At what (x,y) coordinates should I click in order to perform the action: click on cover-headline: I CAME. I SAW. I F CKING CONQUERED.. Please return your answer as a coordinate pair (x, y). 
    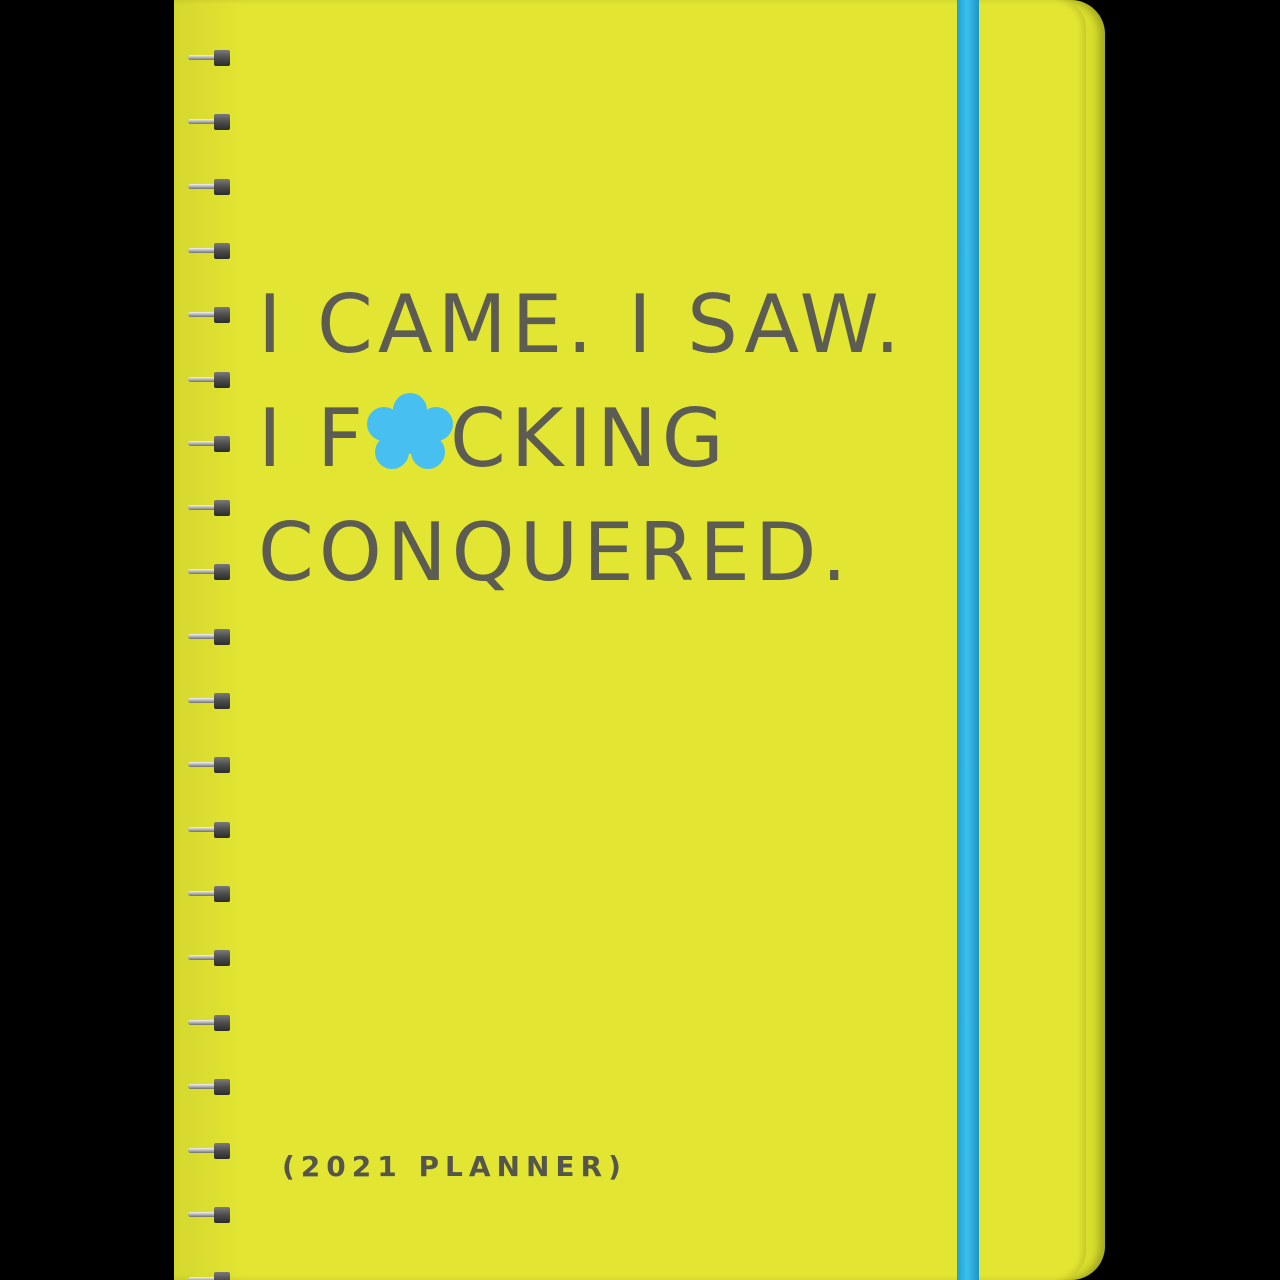
    Looking at the image, I should click on (581, 439).